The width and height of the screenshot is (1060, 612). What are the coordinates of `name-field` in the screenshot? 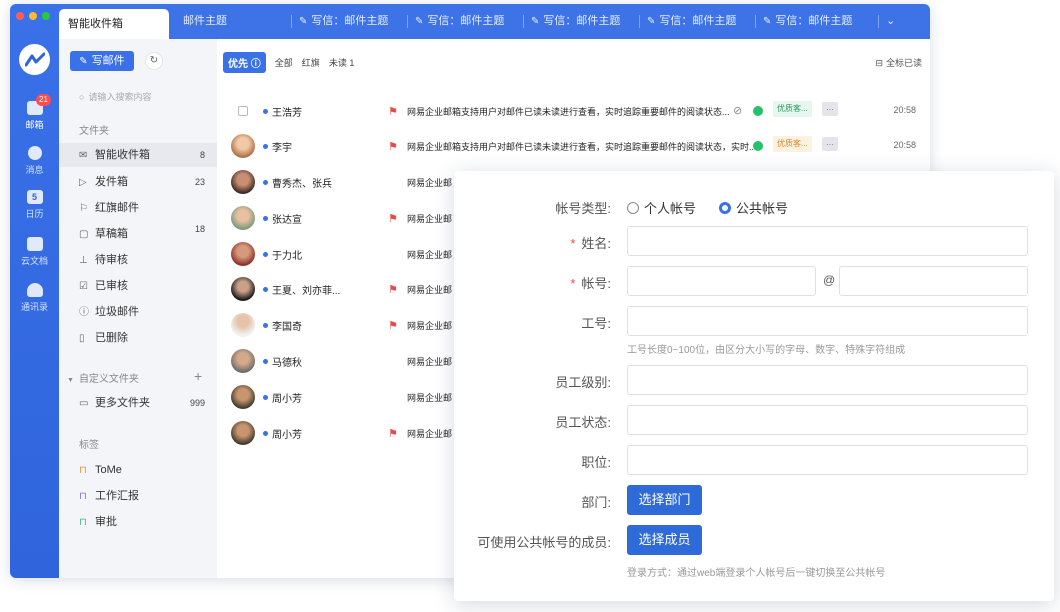 It's located at (827, 241).